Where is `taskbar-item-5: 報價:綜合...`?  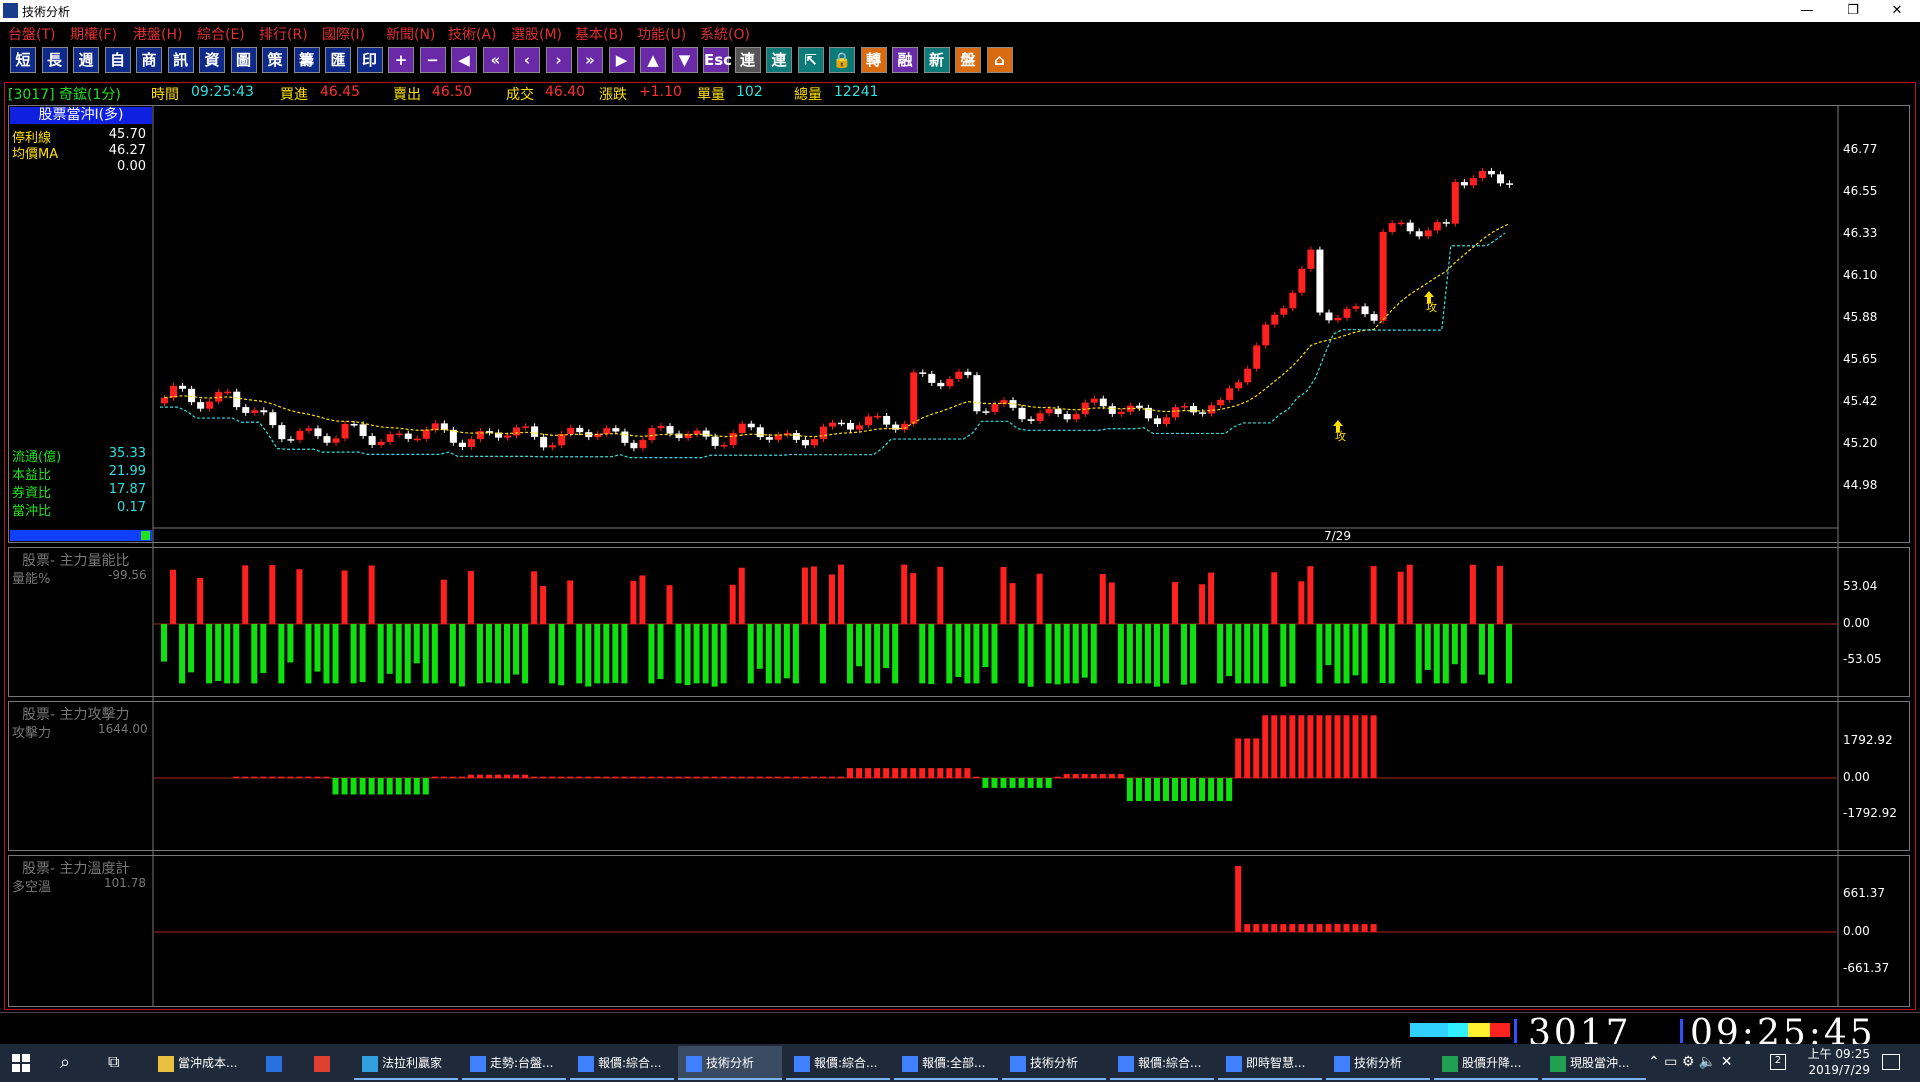 taskbar-item-5: 報價:綜合... is located at coordinates (622, 1063).